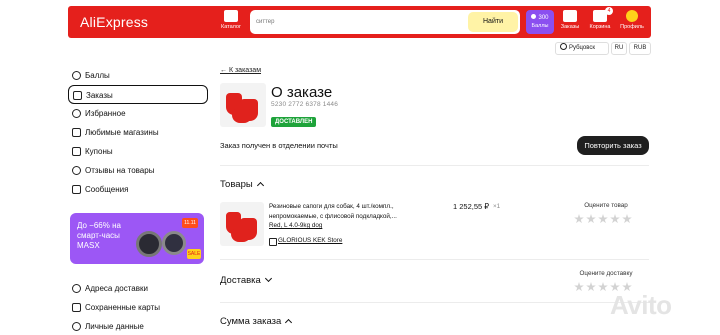 The height and width of the screenshot is (335, 720). I want to click on catalog-button: Каталог, so click(231, 22).